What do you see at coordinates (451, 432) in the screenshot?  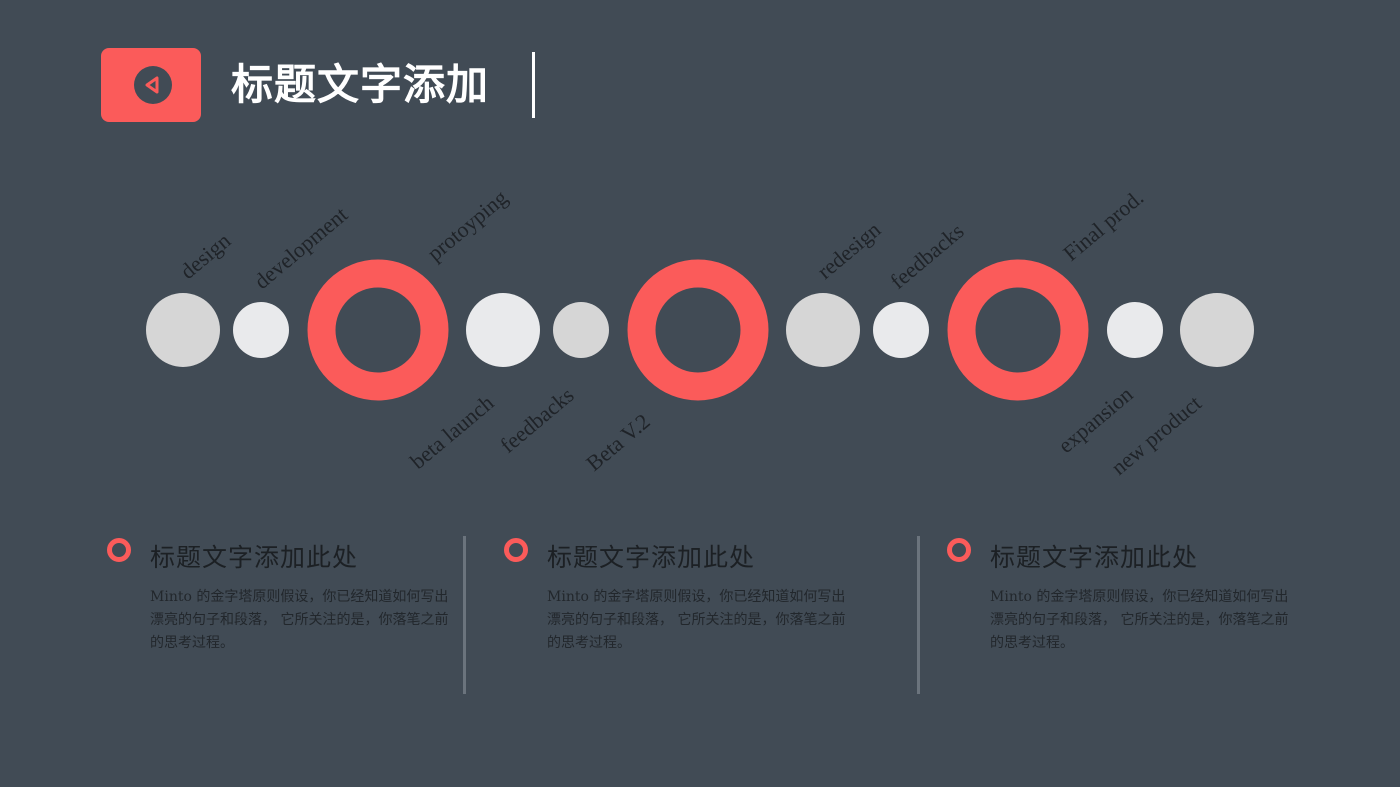 I see `timeline-label-bottom: beta launch` at bounding box center [451, 432].